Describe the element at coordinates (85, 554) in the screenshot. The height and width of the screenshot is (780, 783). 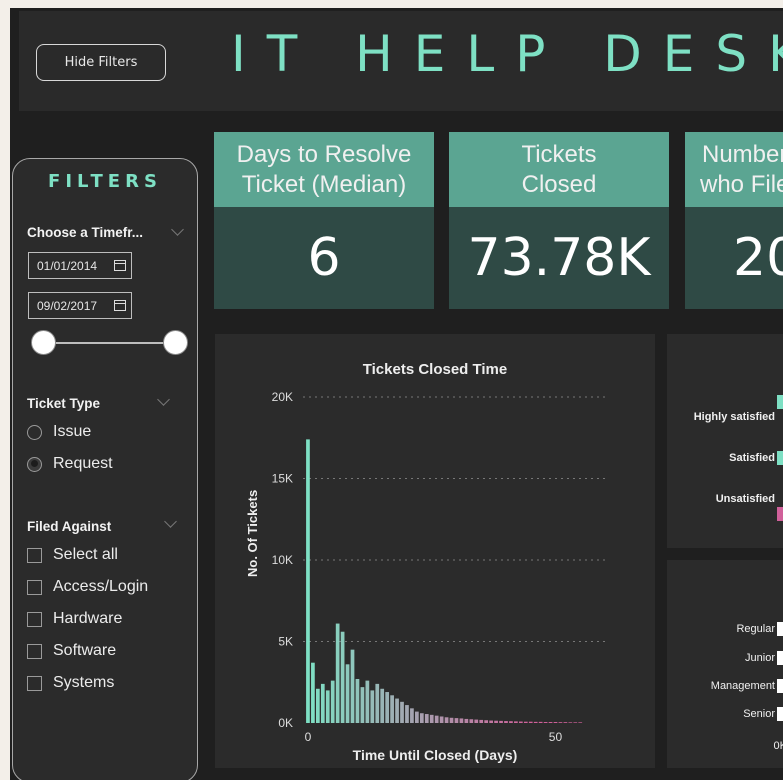
I see `option-label: Select all` at that location.